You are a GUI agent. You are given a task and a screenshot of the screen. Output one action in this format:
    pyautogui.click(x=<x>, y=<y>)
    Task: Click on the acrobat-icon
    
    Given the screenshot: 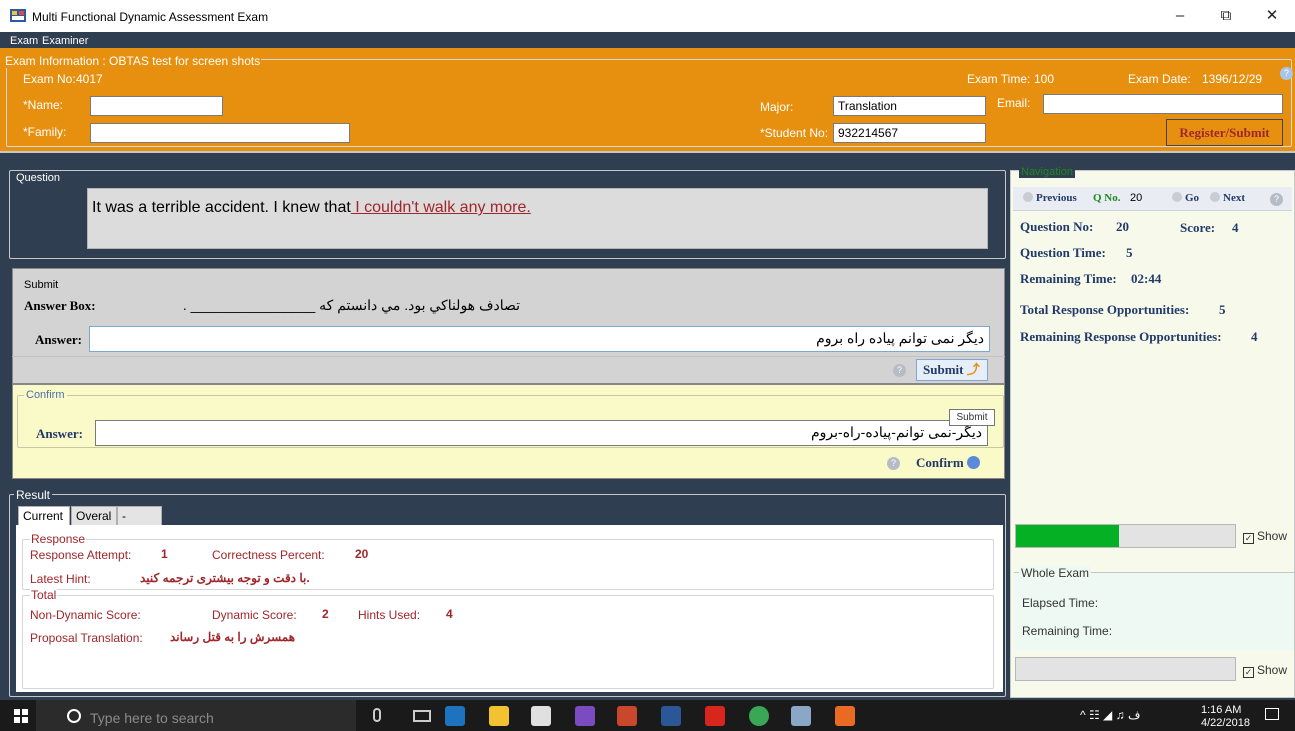 What is the action you would take?
    pyautogui.click(x=715, y=716)
    